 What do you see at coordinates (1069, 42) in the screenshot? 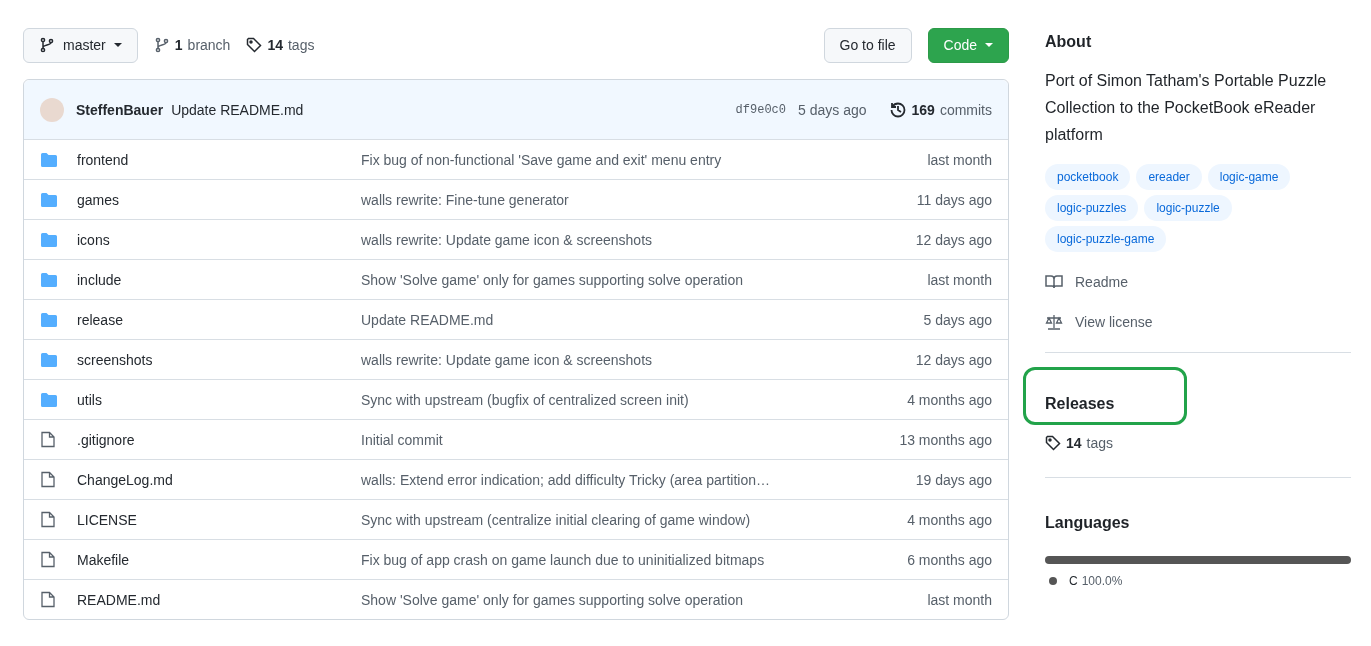
I see `about-heading: About` at bounding box center [1069, 42].